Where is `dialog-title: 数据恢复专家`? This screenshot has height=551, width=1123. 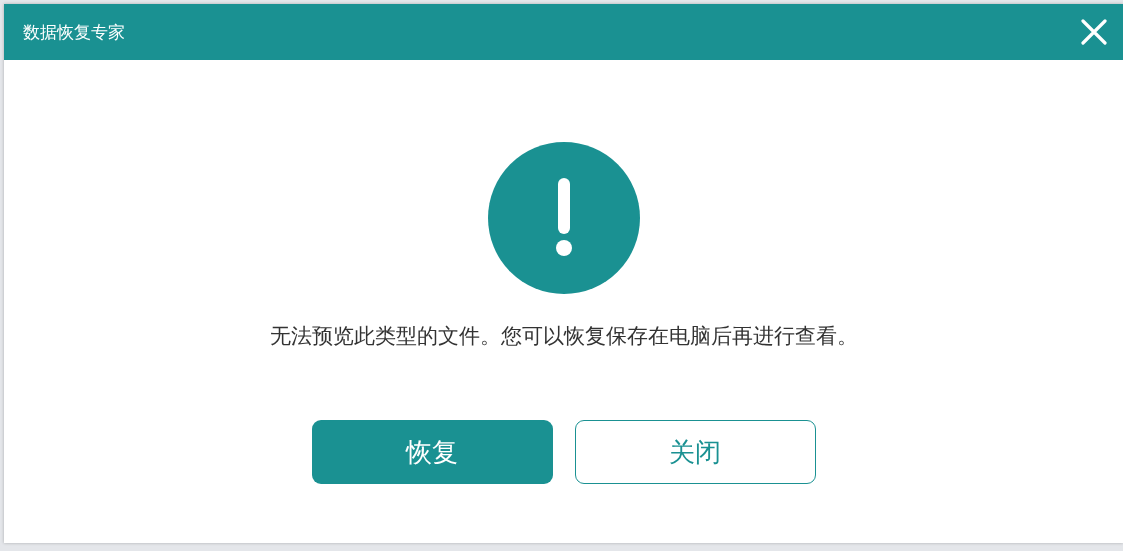
dialog-title: 数据恢复专家 is located at coordinates (74, 32).